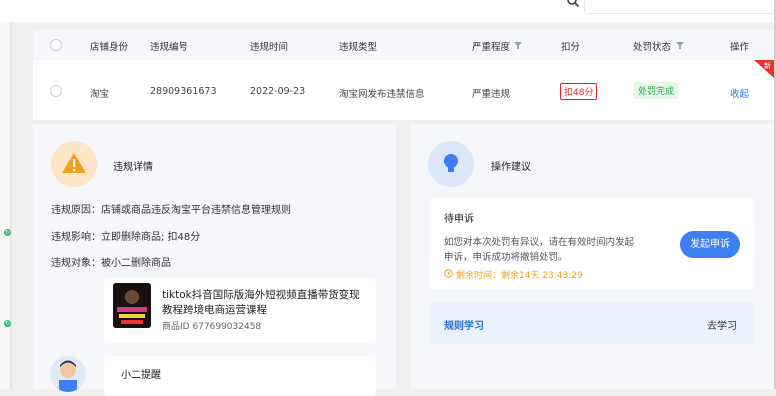  I want to click on warning-icon-circle, so click(74, 164).